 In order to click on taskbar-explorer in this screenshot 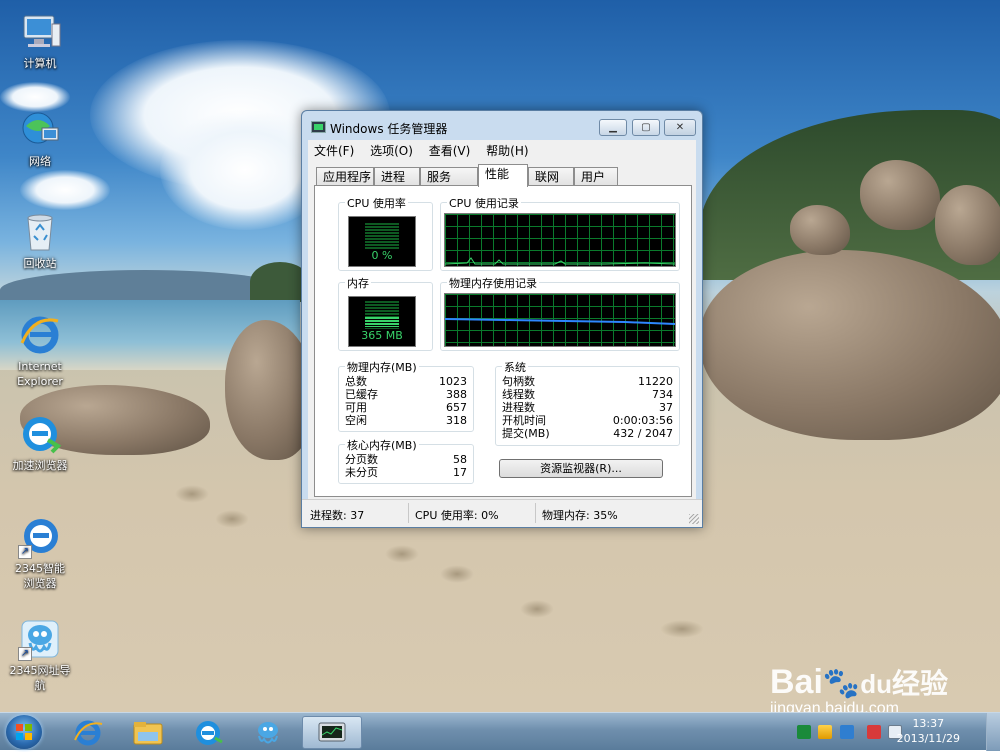, I will do `click(148, 732)`.